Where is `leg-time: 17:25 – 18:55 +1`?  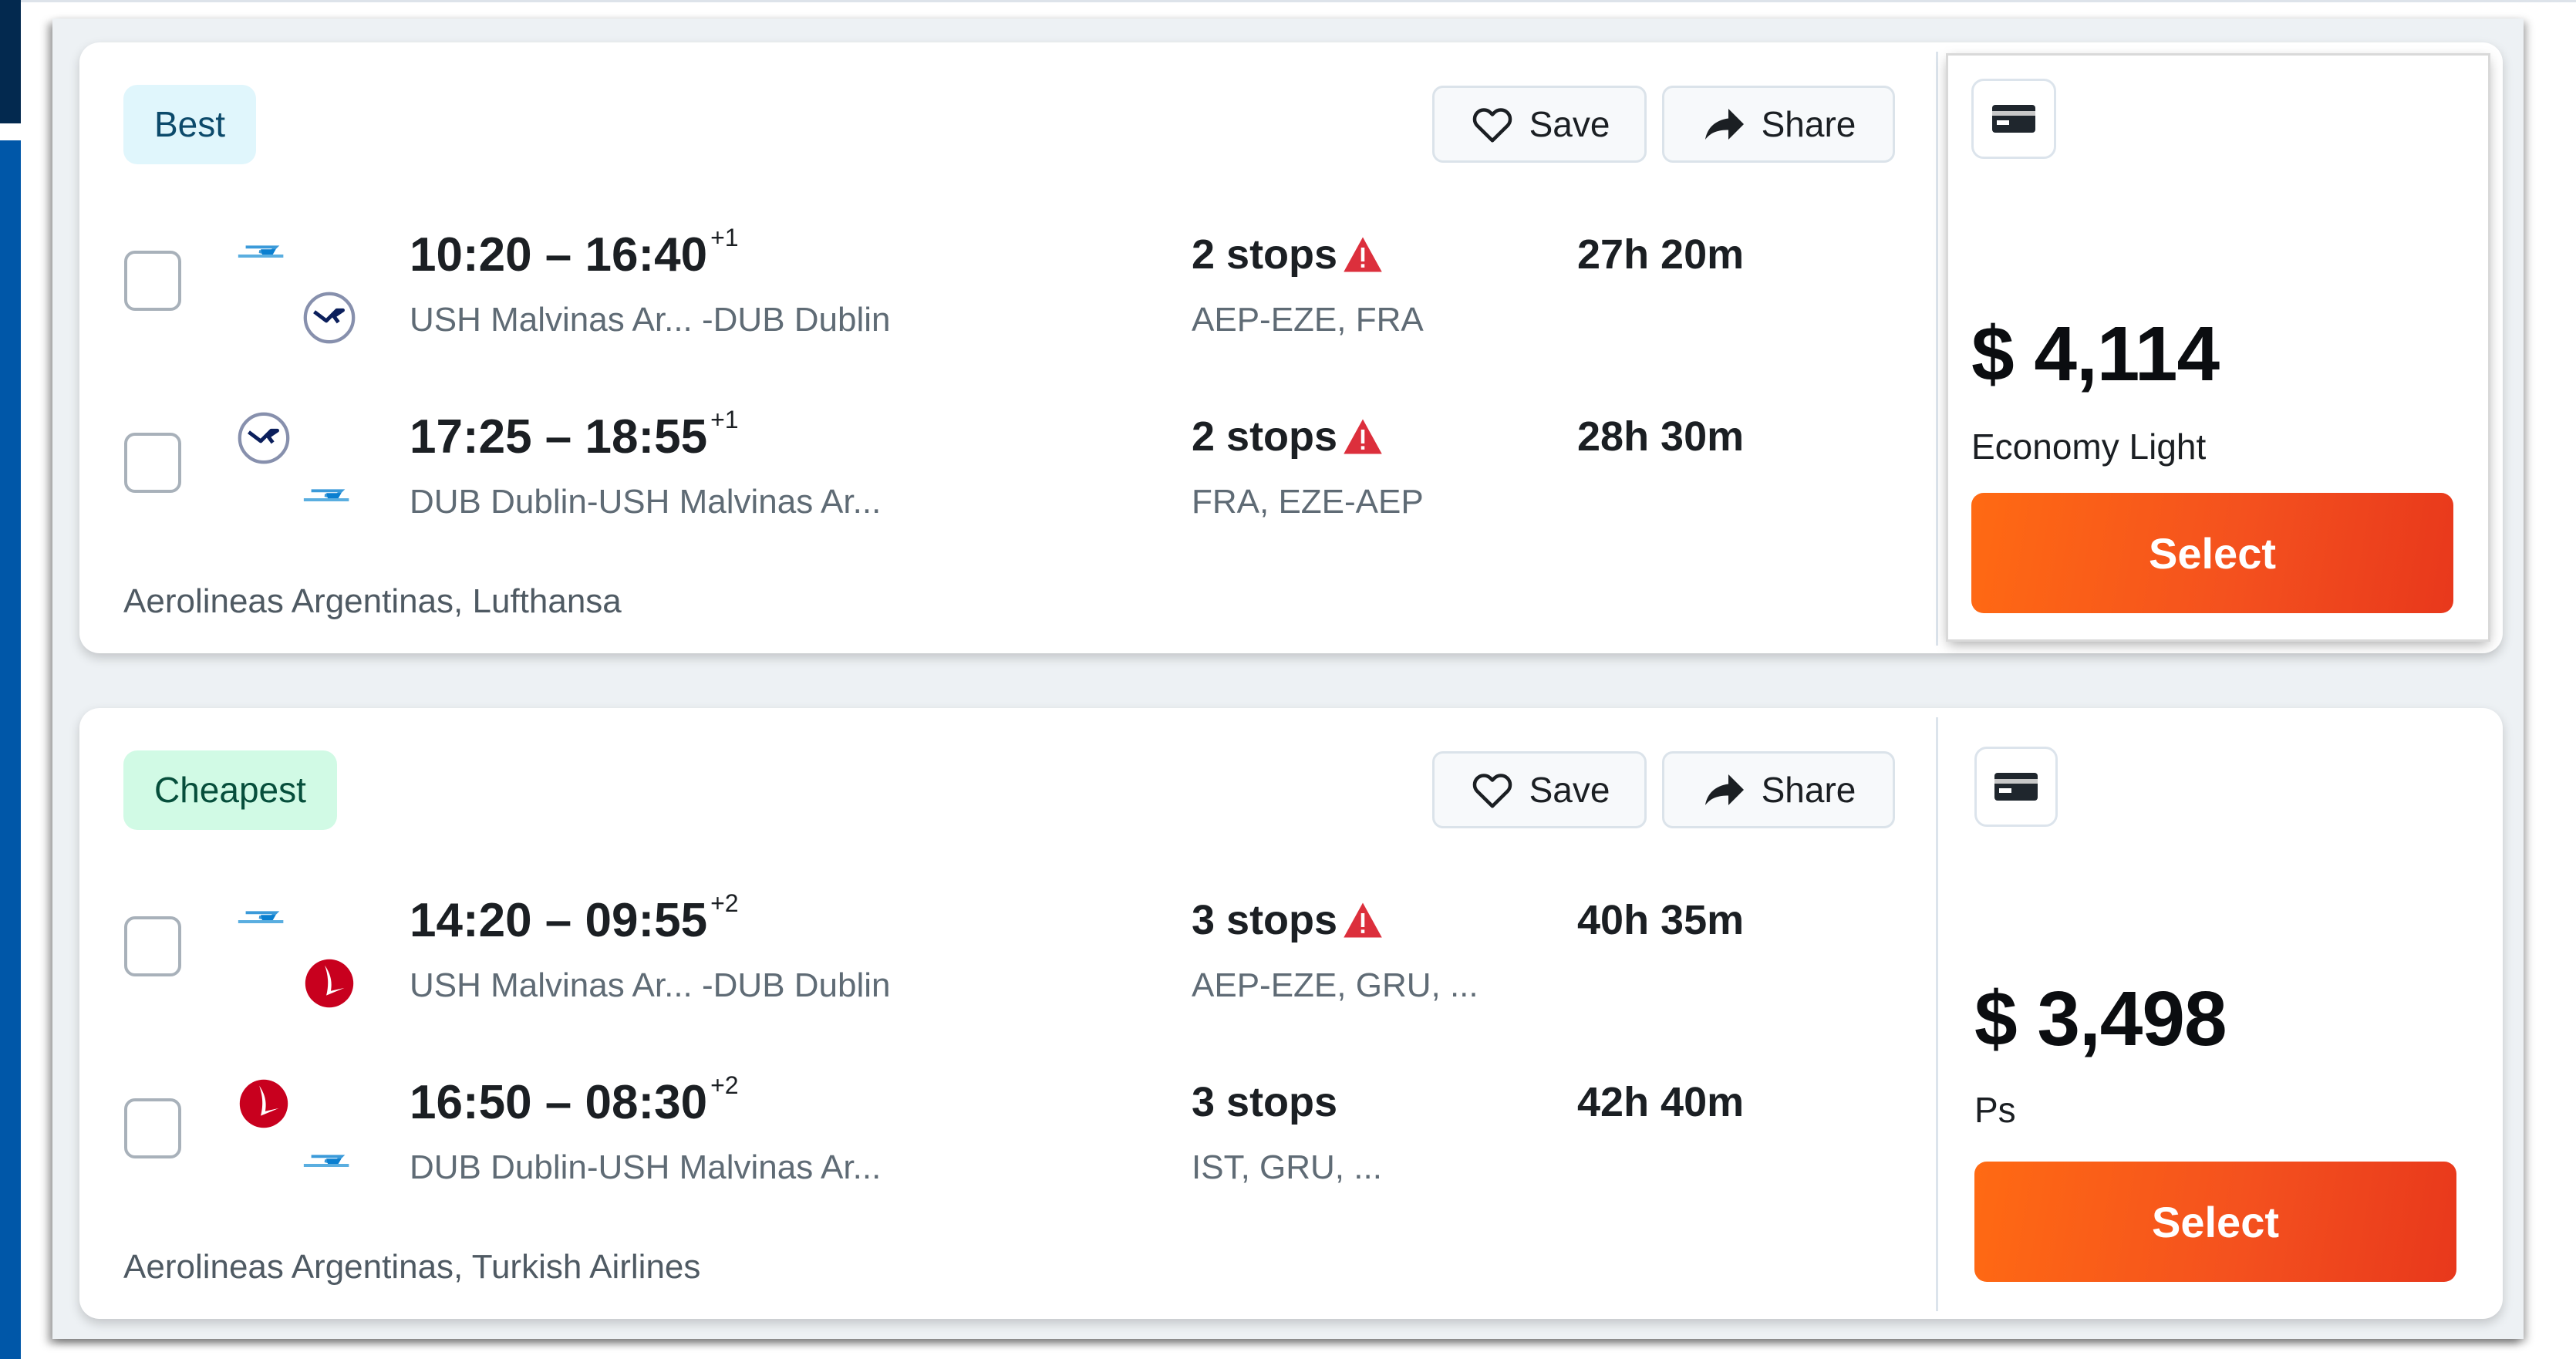
leg-time: 17:25 – 18:55 +1 is located at coordinates (574, 435).